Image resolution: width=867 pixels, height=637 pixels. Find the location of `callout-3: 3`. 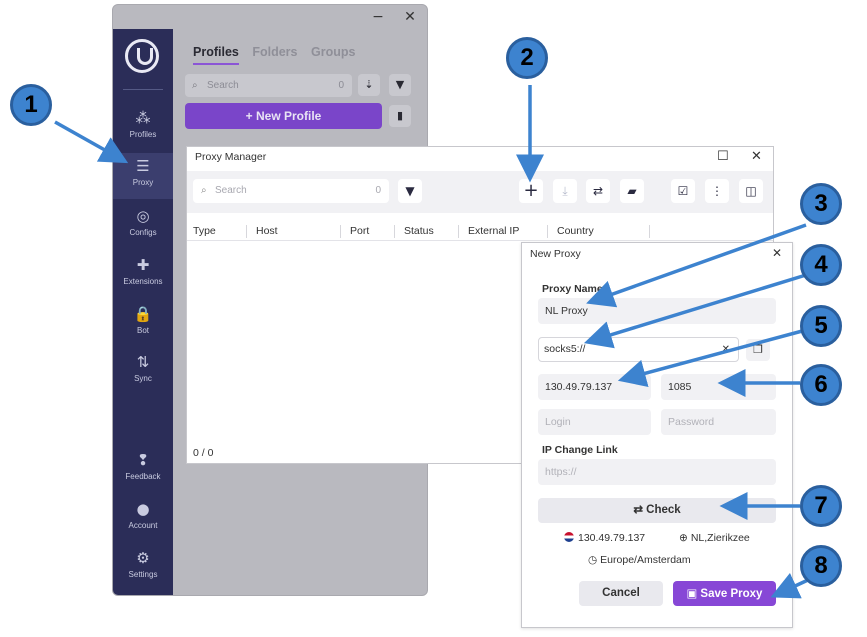

callout-3: 3 is located at coordinates (821, 204).